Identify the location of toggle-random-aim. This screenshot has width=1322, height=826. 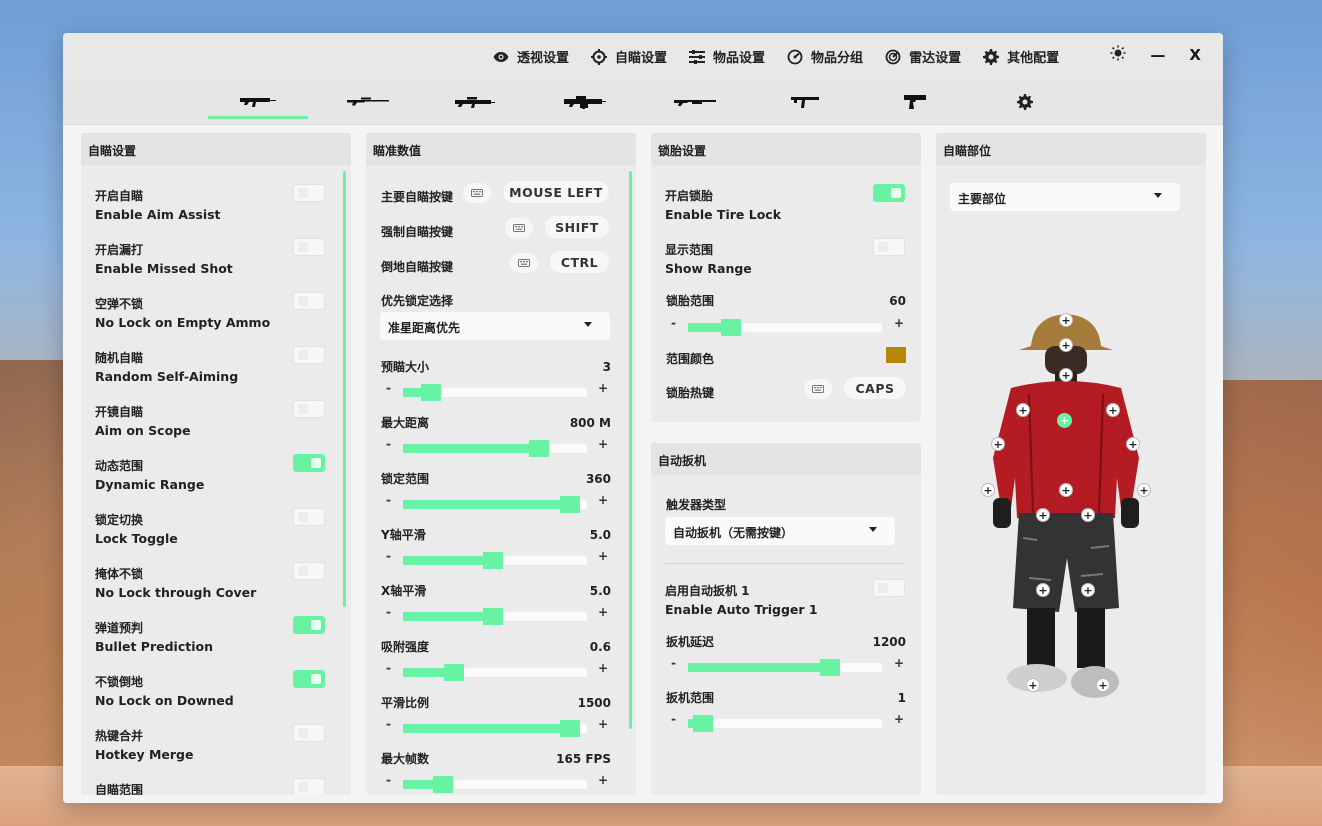
(309, 355).